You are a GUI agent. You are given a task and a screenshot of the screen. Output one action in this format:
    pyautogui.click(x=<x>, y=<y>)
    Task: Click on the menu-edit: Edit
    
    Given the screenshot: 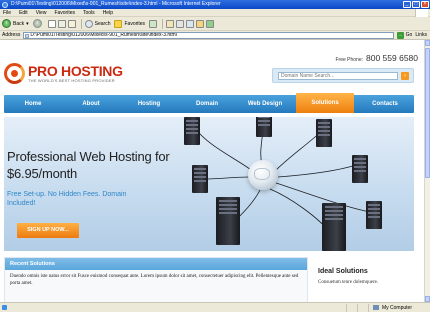 What is the action you would take?
    pyautogui.click(x=23, y=13)
    